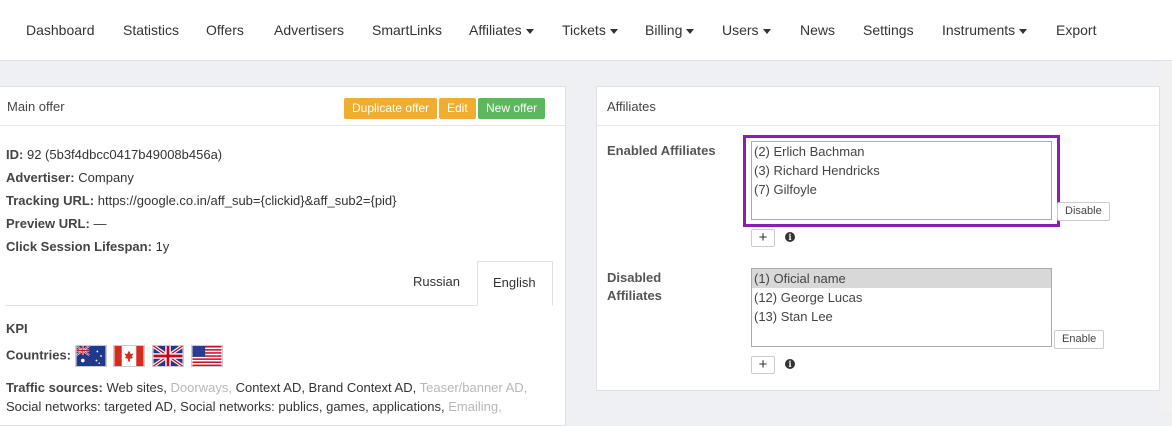  I want to click on enable-button: Enable, so click(1079, 339).